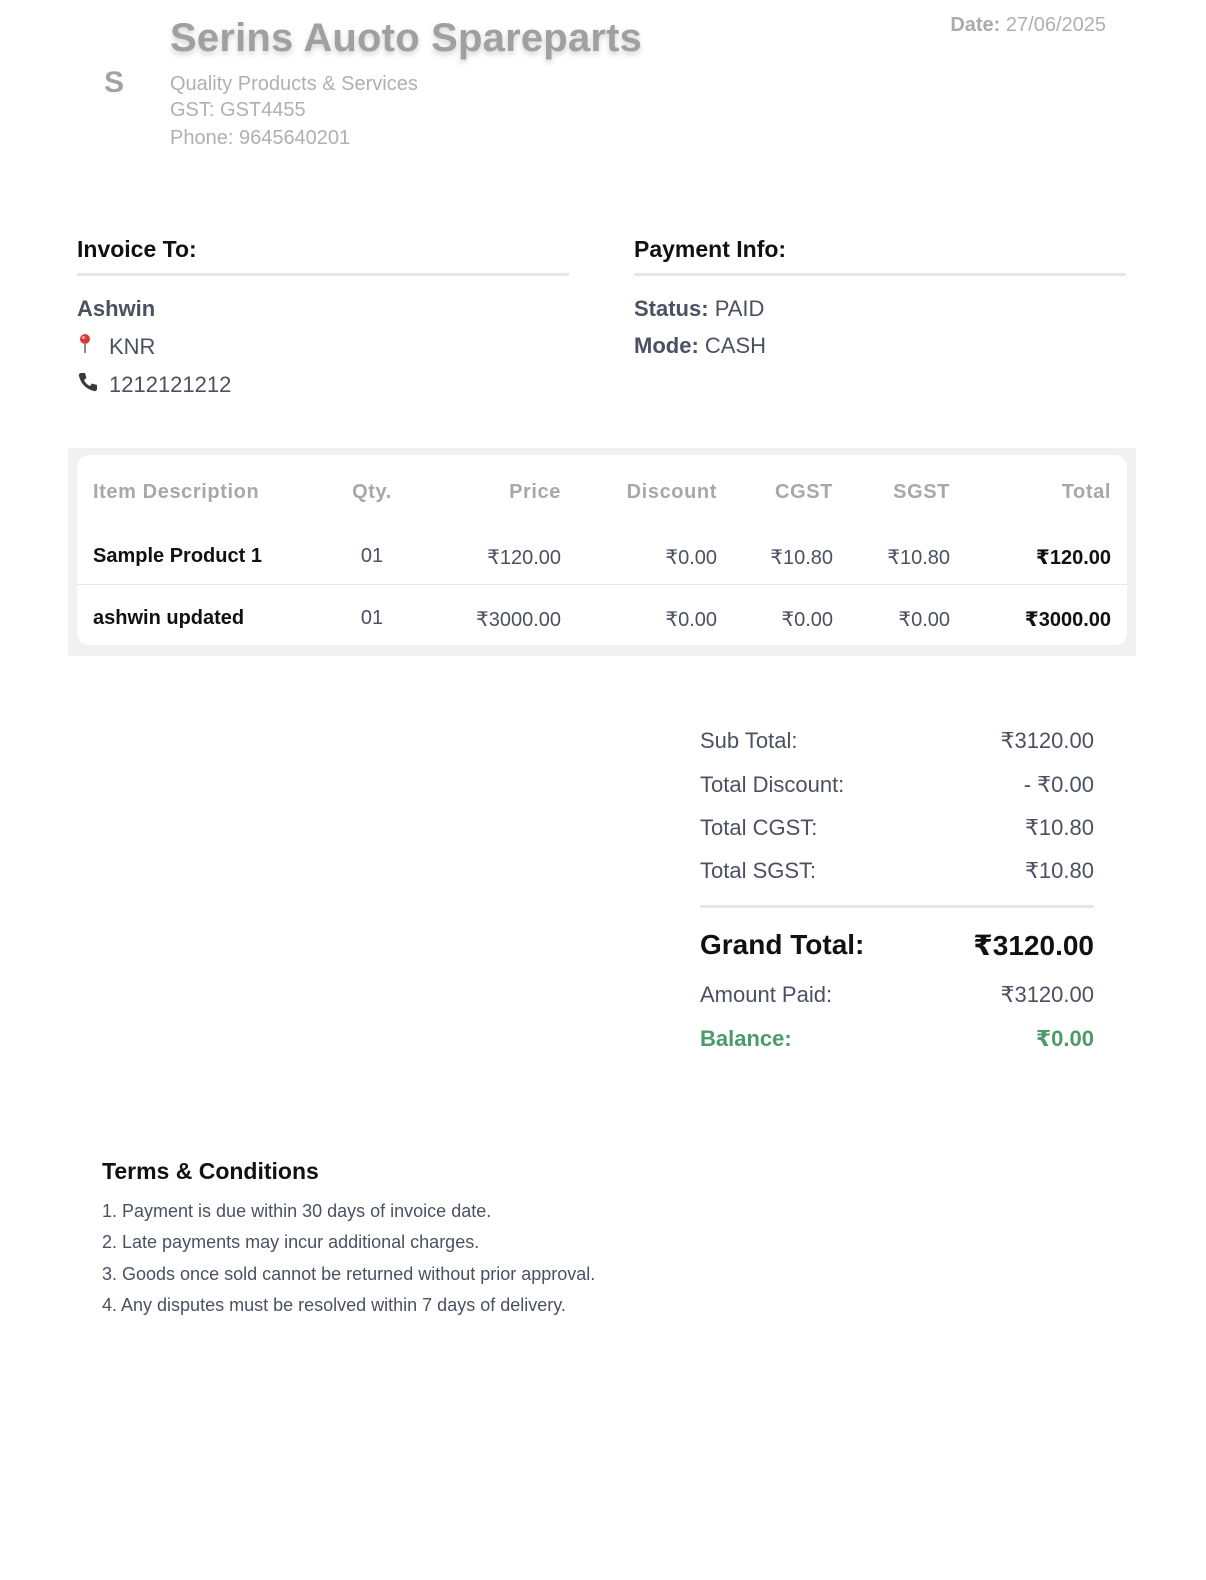  What do you see at coordinates (1067, 620) in the screenshot?
I see `row-2-total: ₹3000.00` at bounding box center [1067, 620].